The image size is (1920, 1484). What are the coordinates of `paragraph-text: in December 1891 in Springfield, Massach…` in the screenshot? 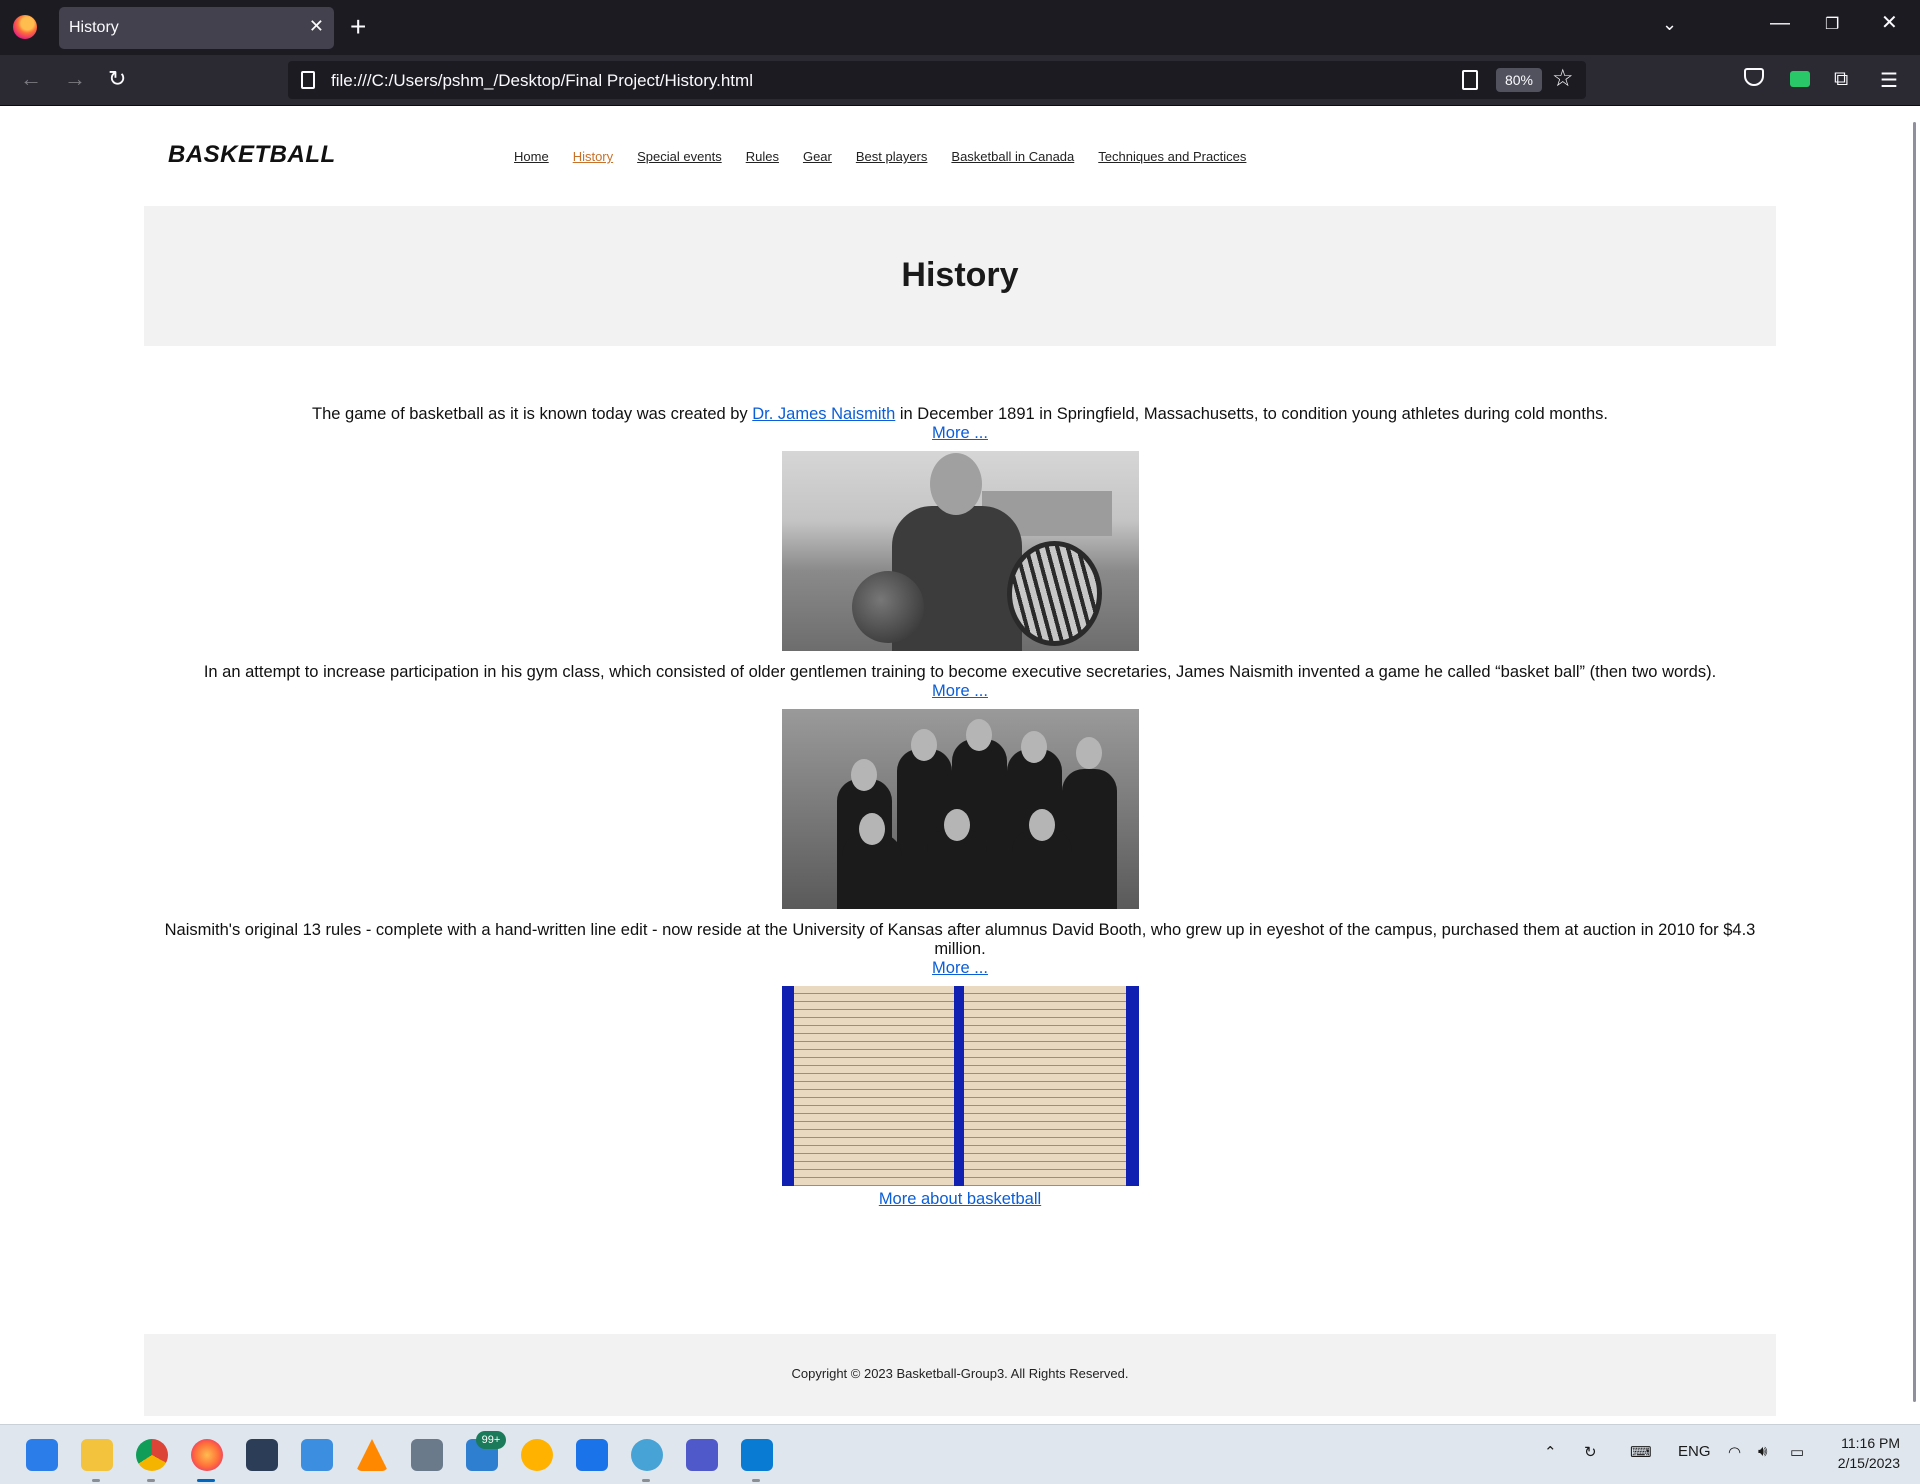 It's located at (1251, 414).